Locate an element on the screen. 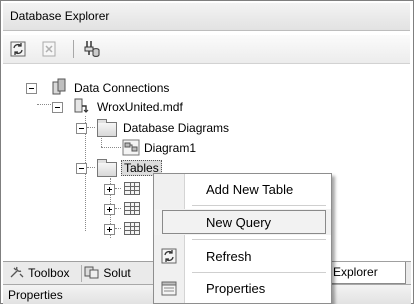 This screenshot has width=414, height=304. connect-to-database-button is located at coordinates (91, 49).